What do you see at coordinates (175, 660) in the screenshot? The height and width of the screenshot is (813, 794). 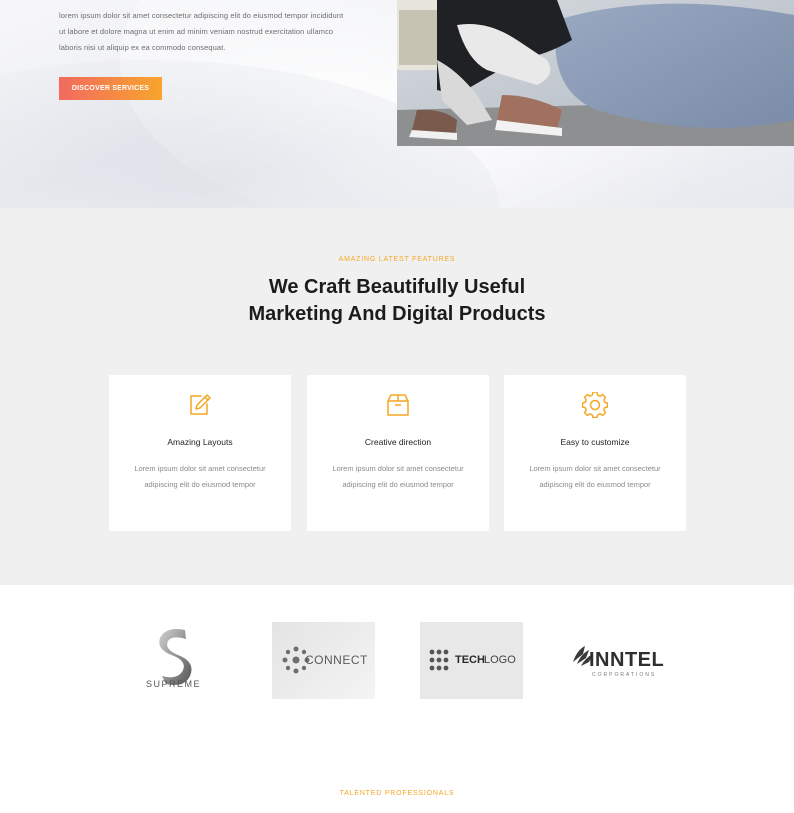 I see `supreme-logo: SUPREME` at bounding box center [175, 660].